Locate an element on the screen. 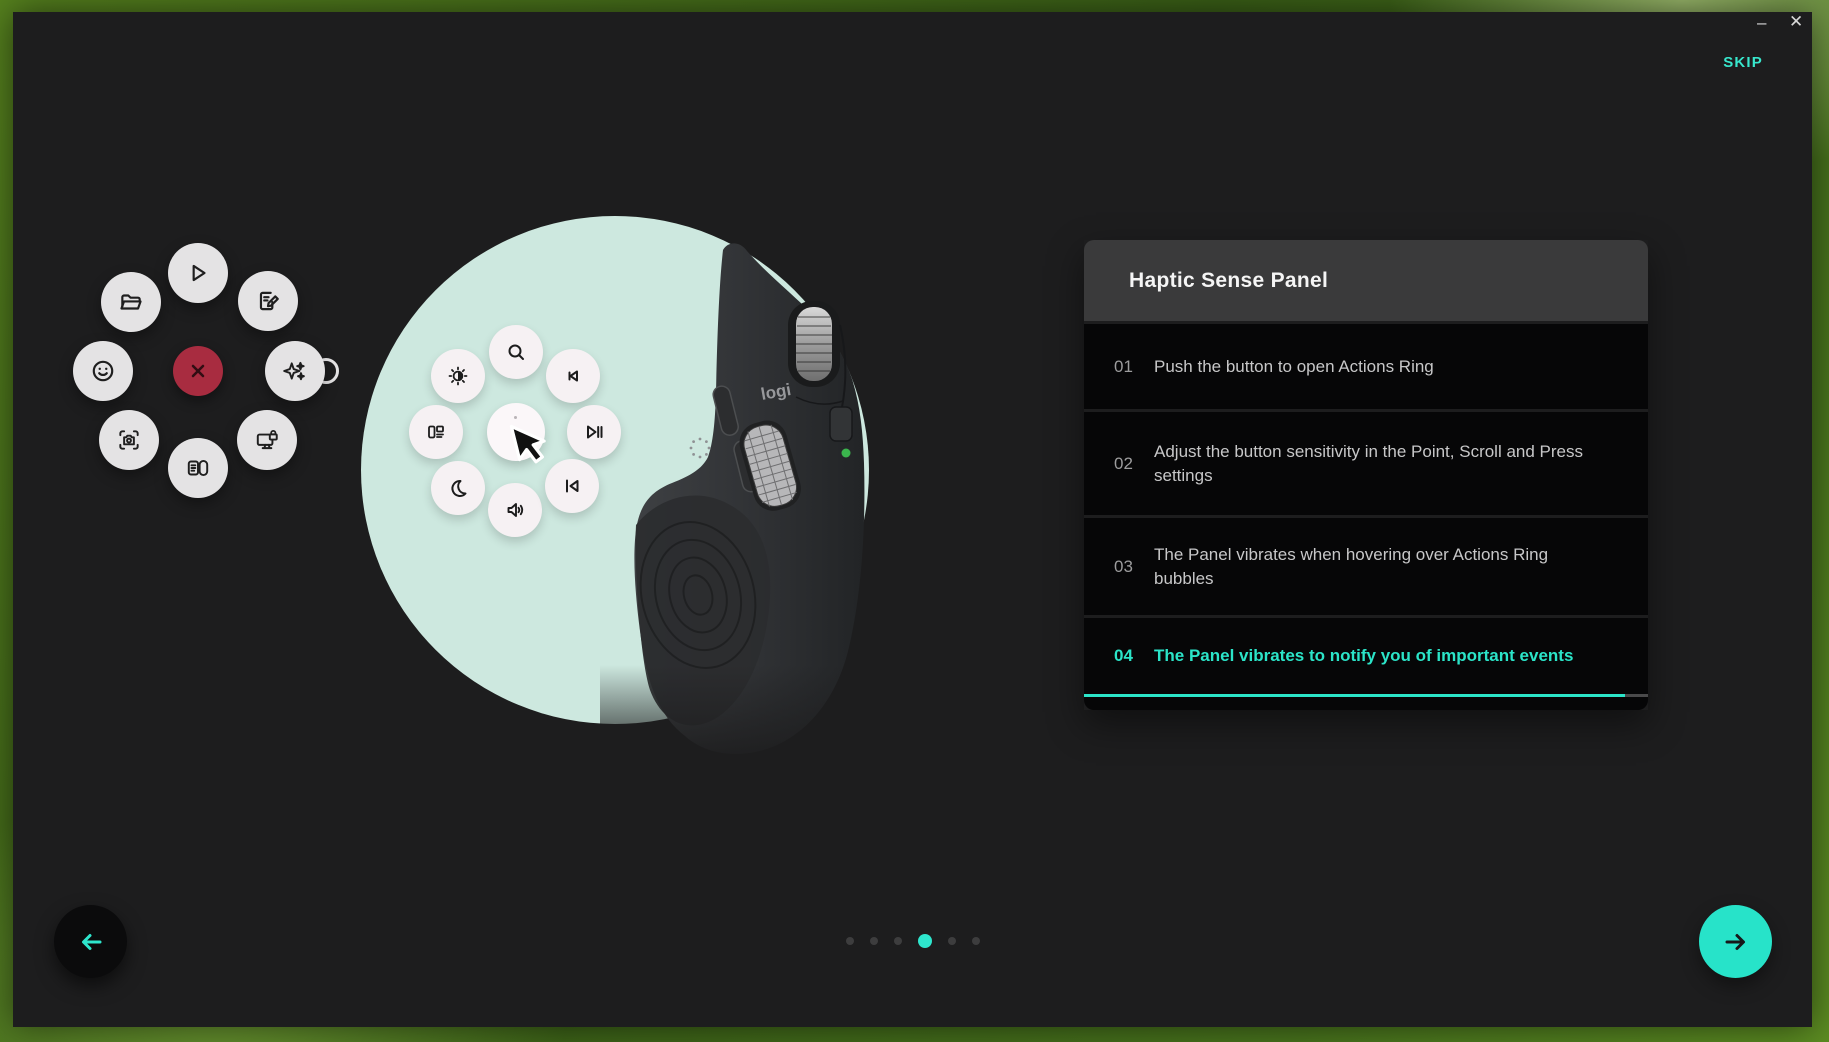  brightness-icon is located at coordinates (458, 376).